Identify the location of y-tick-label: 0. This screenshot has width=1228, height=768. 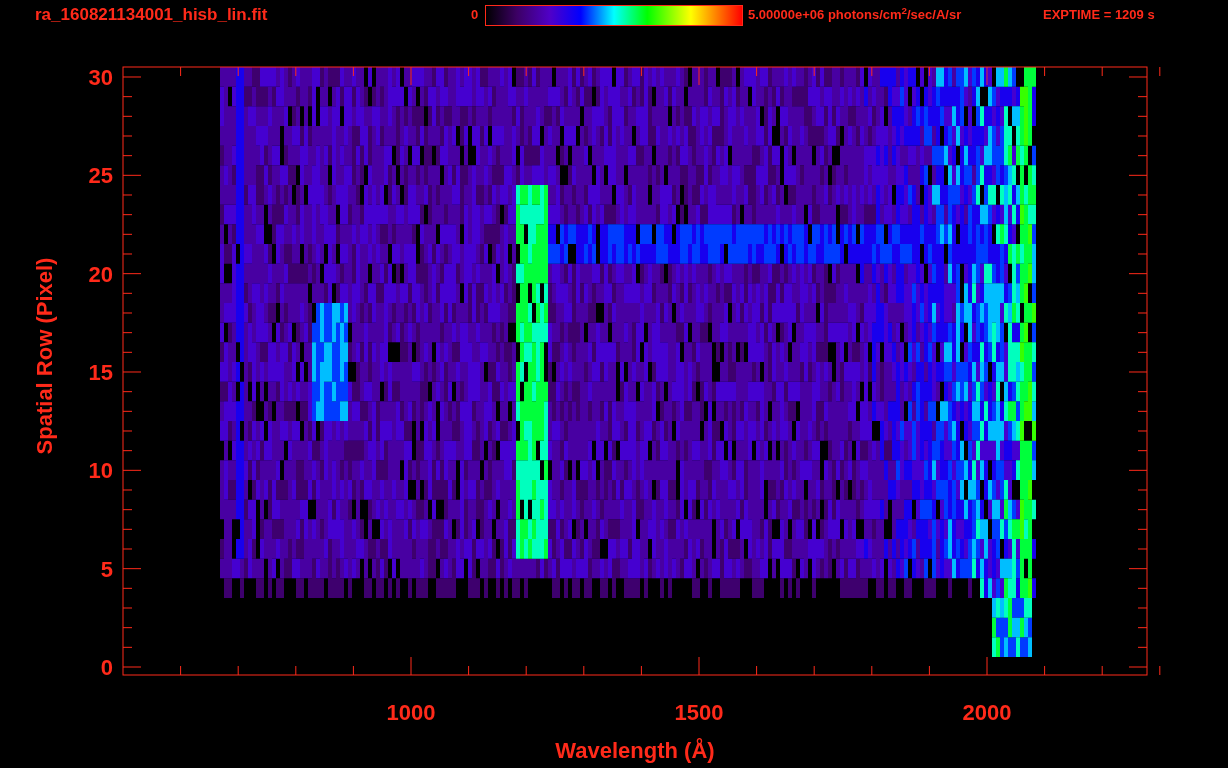
(106, 667).